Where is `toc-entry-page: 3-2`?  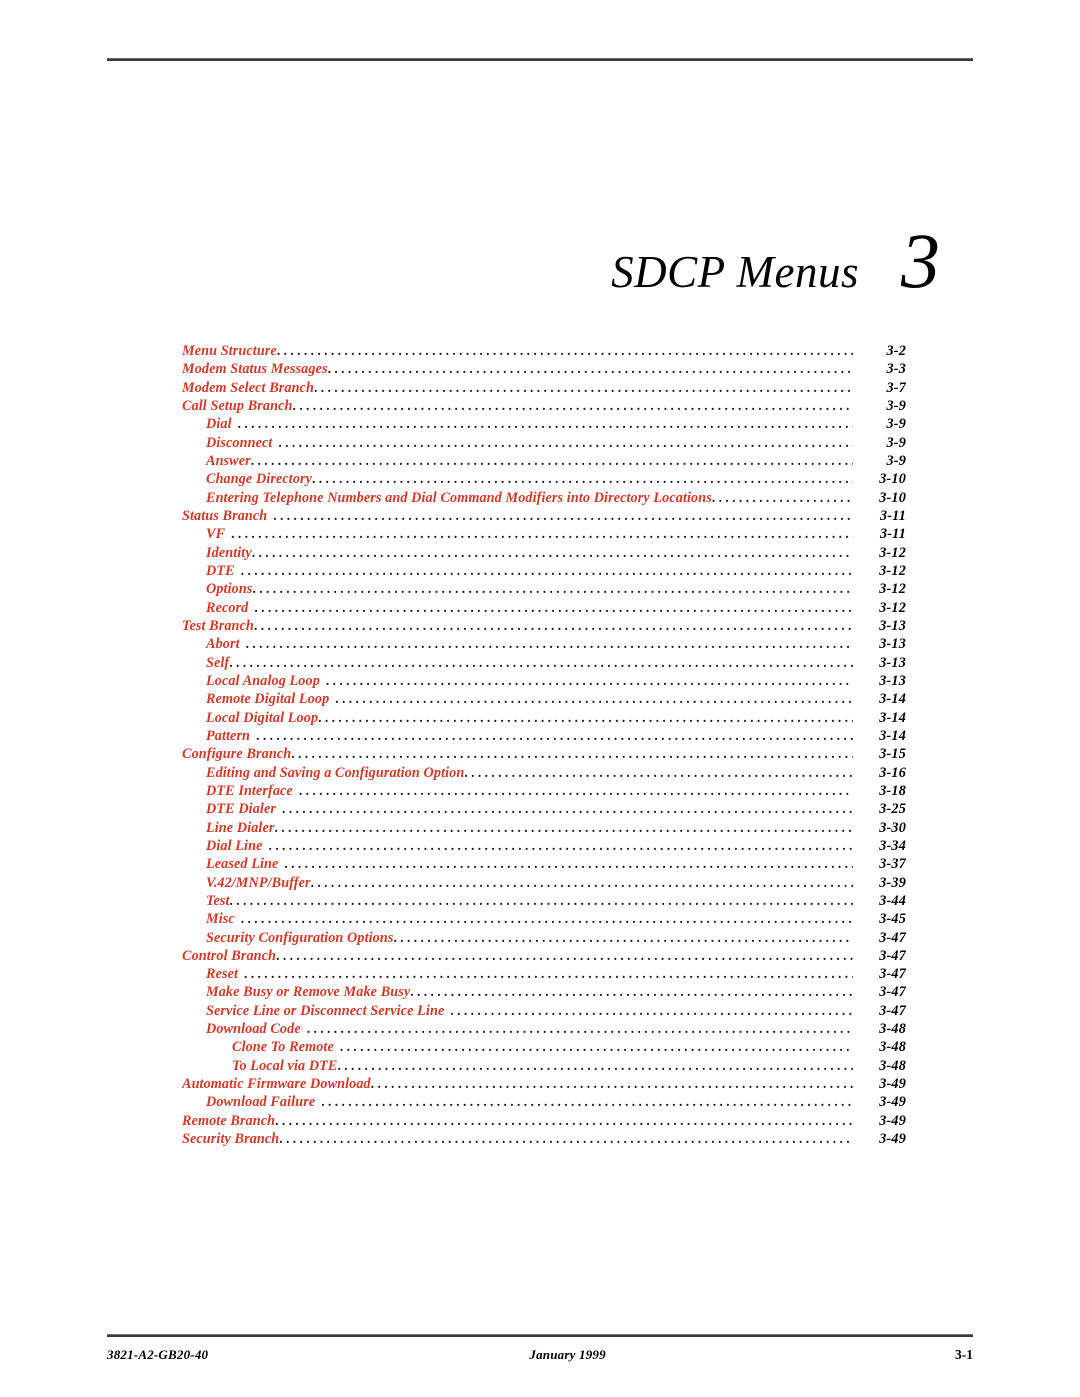
toc-entry-page: 3-2 is located at coordinates (896, 351).